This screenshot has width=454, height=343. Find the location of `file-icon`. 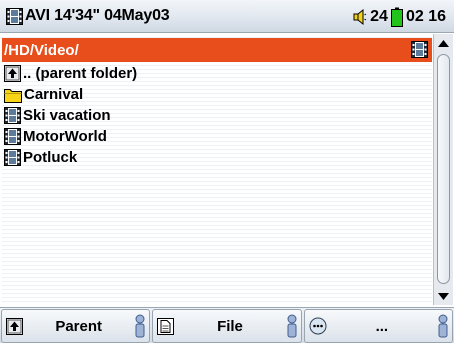

file-icon is located at coordinates (166, 326).